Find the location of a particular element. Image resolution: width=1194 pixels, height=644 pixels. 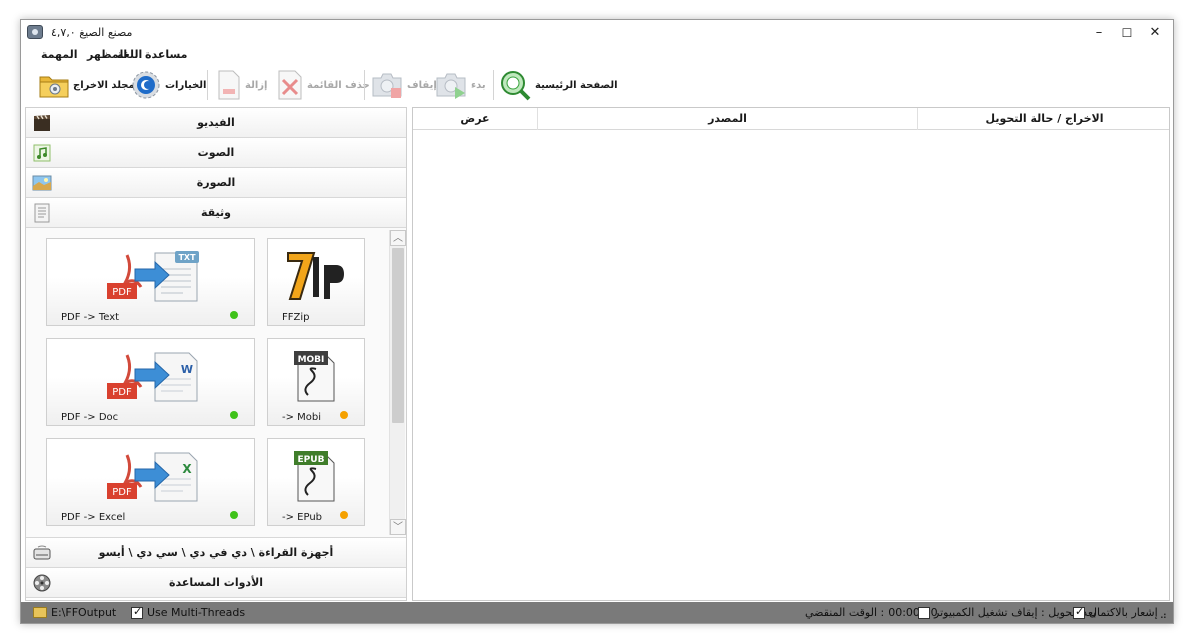

output-path-text: E:\FFOutput is located at coordinates (84, 612).